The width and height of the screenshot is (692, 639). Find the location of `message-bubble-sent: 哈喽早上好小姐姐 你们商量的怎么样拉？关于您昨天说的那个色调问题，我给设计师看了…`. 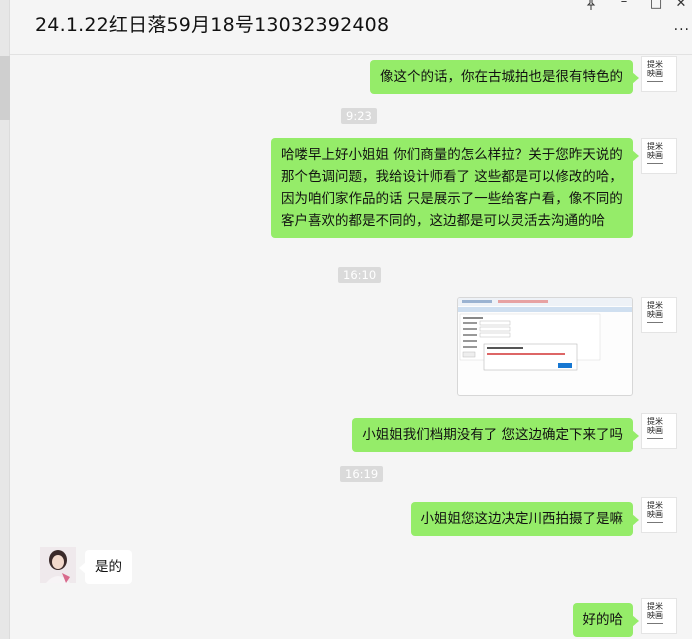

message-bubble-sent: 哈喽早上好小姐姐 你们商量的怎么样拉？关于您昨天说的那个色调问题，我给设计师看了… is located at coordinates (455, 188).